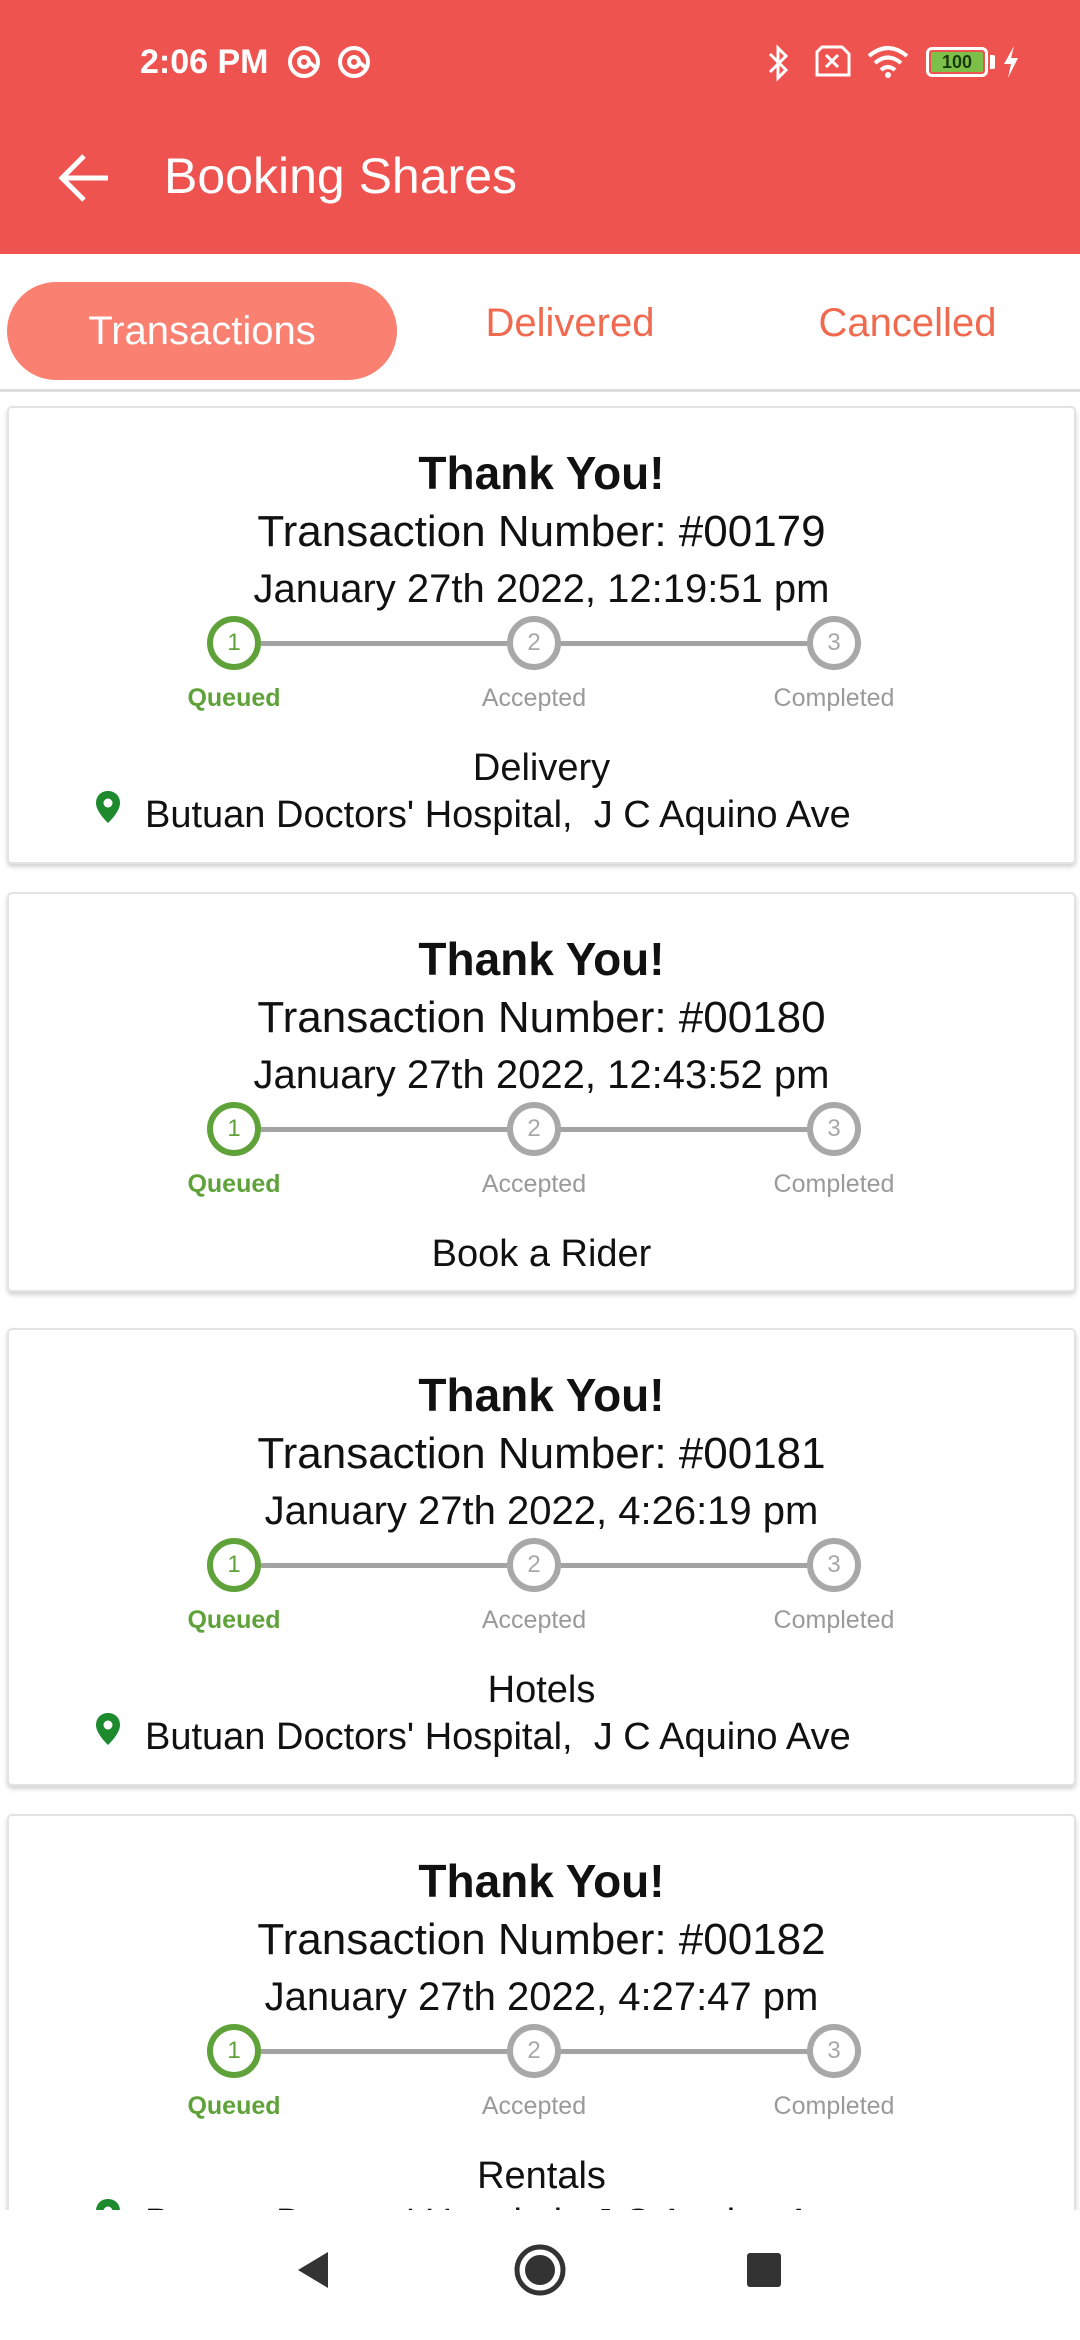 The height and width of the screenshot is (2340, 1080). What do you see at coordinates (313, 2270) in the screenshot?
I see `back-triangle-icon` at bounding box center [313, 2270].